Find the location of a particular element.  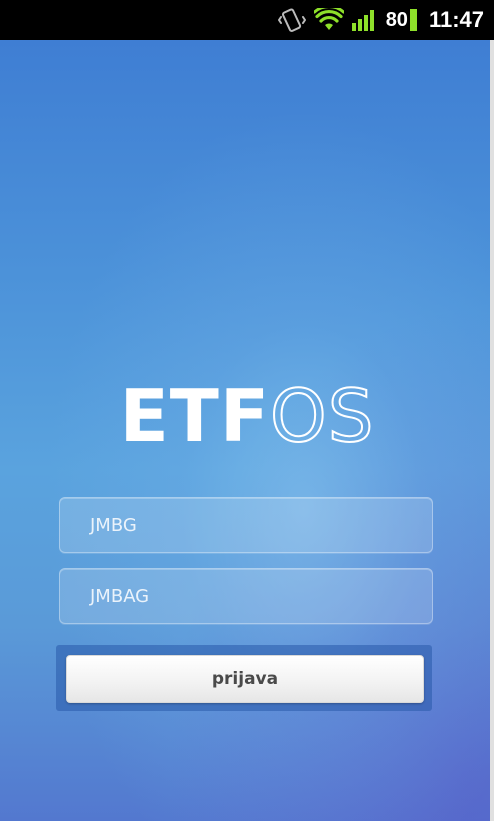

logo-text-solid: ETF is located at coordinates (195, 416).